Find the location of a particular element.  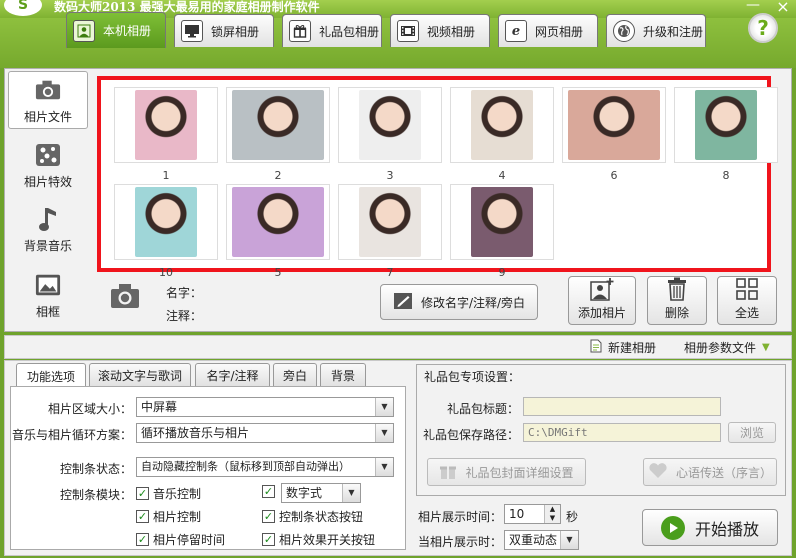

tab-upgrade-register: 升级和注册 is located at coordinates (656, 30).